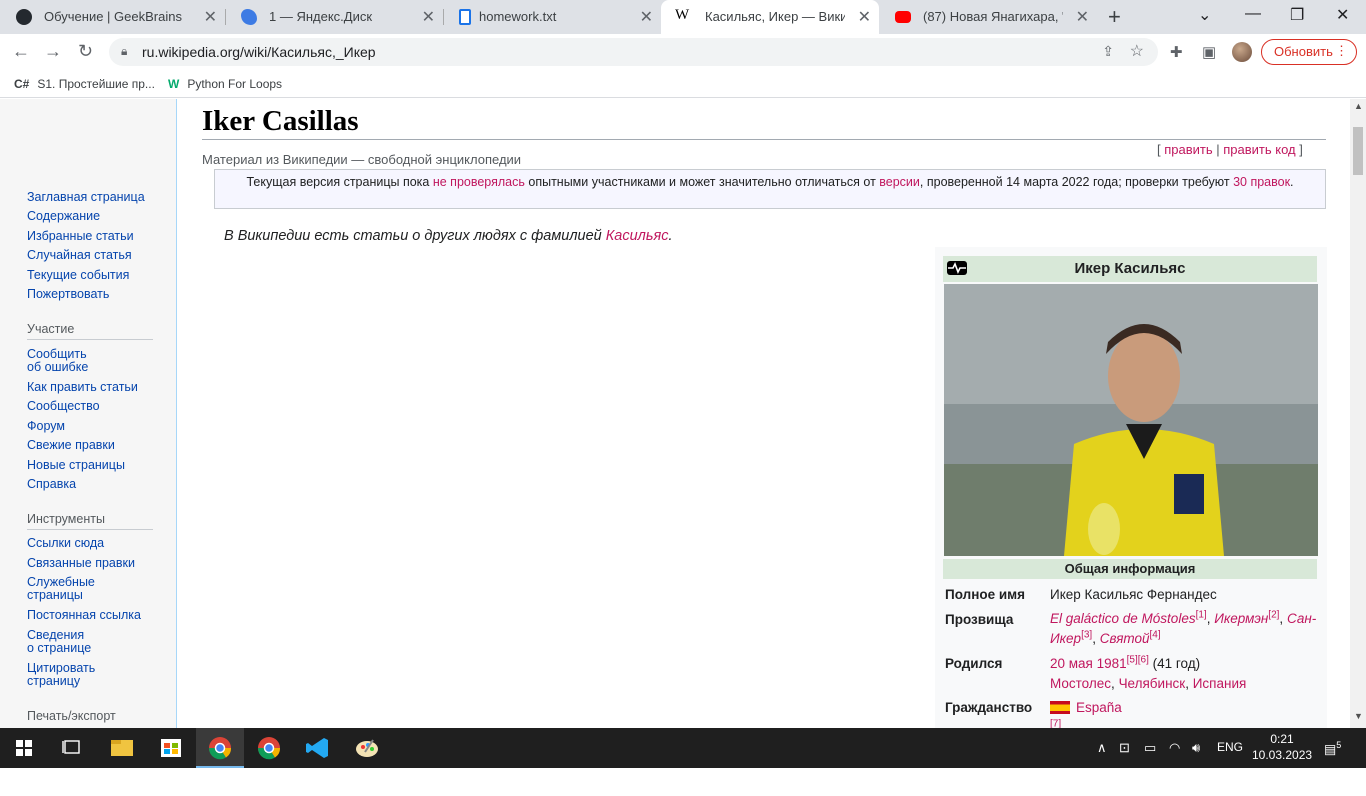 The image size is (1366, 796). Describe the element at coordinates (1253, 14) in the screenshot. I see `minimize-icon: —` at that location.